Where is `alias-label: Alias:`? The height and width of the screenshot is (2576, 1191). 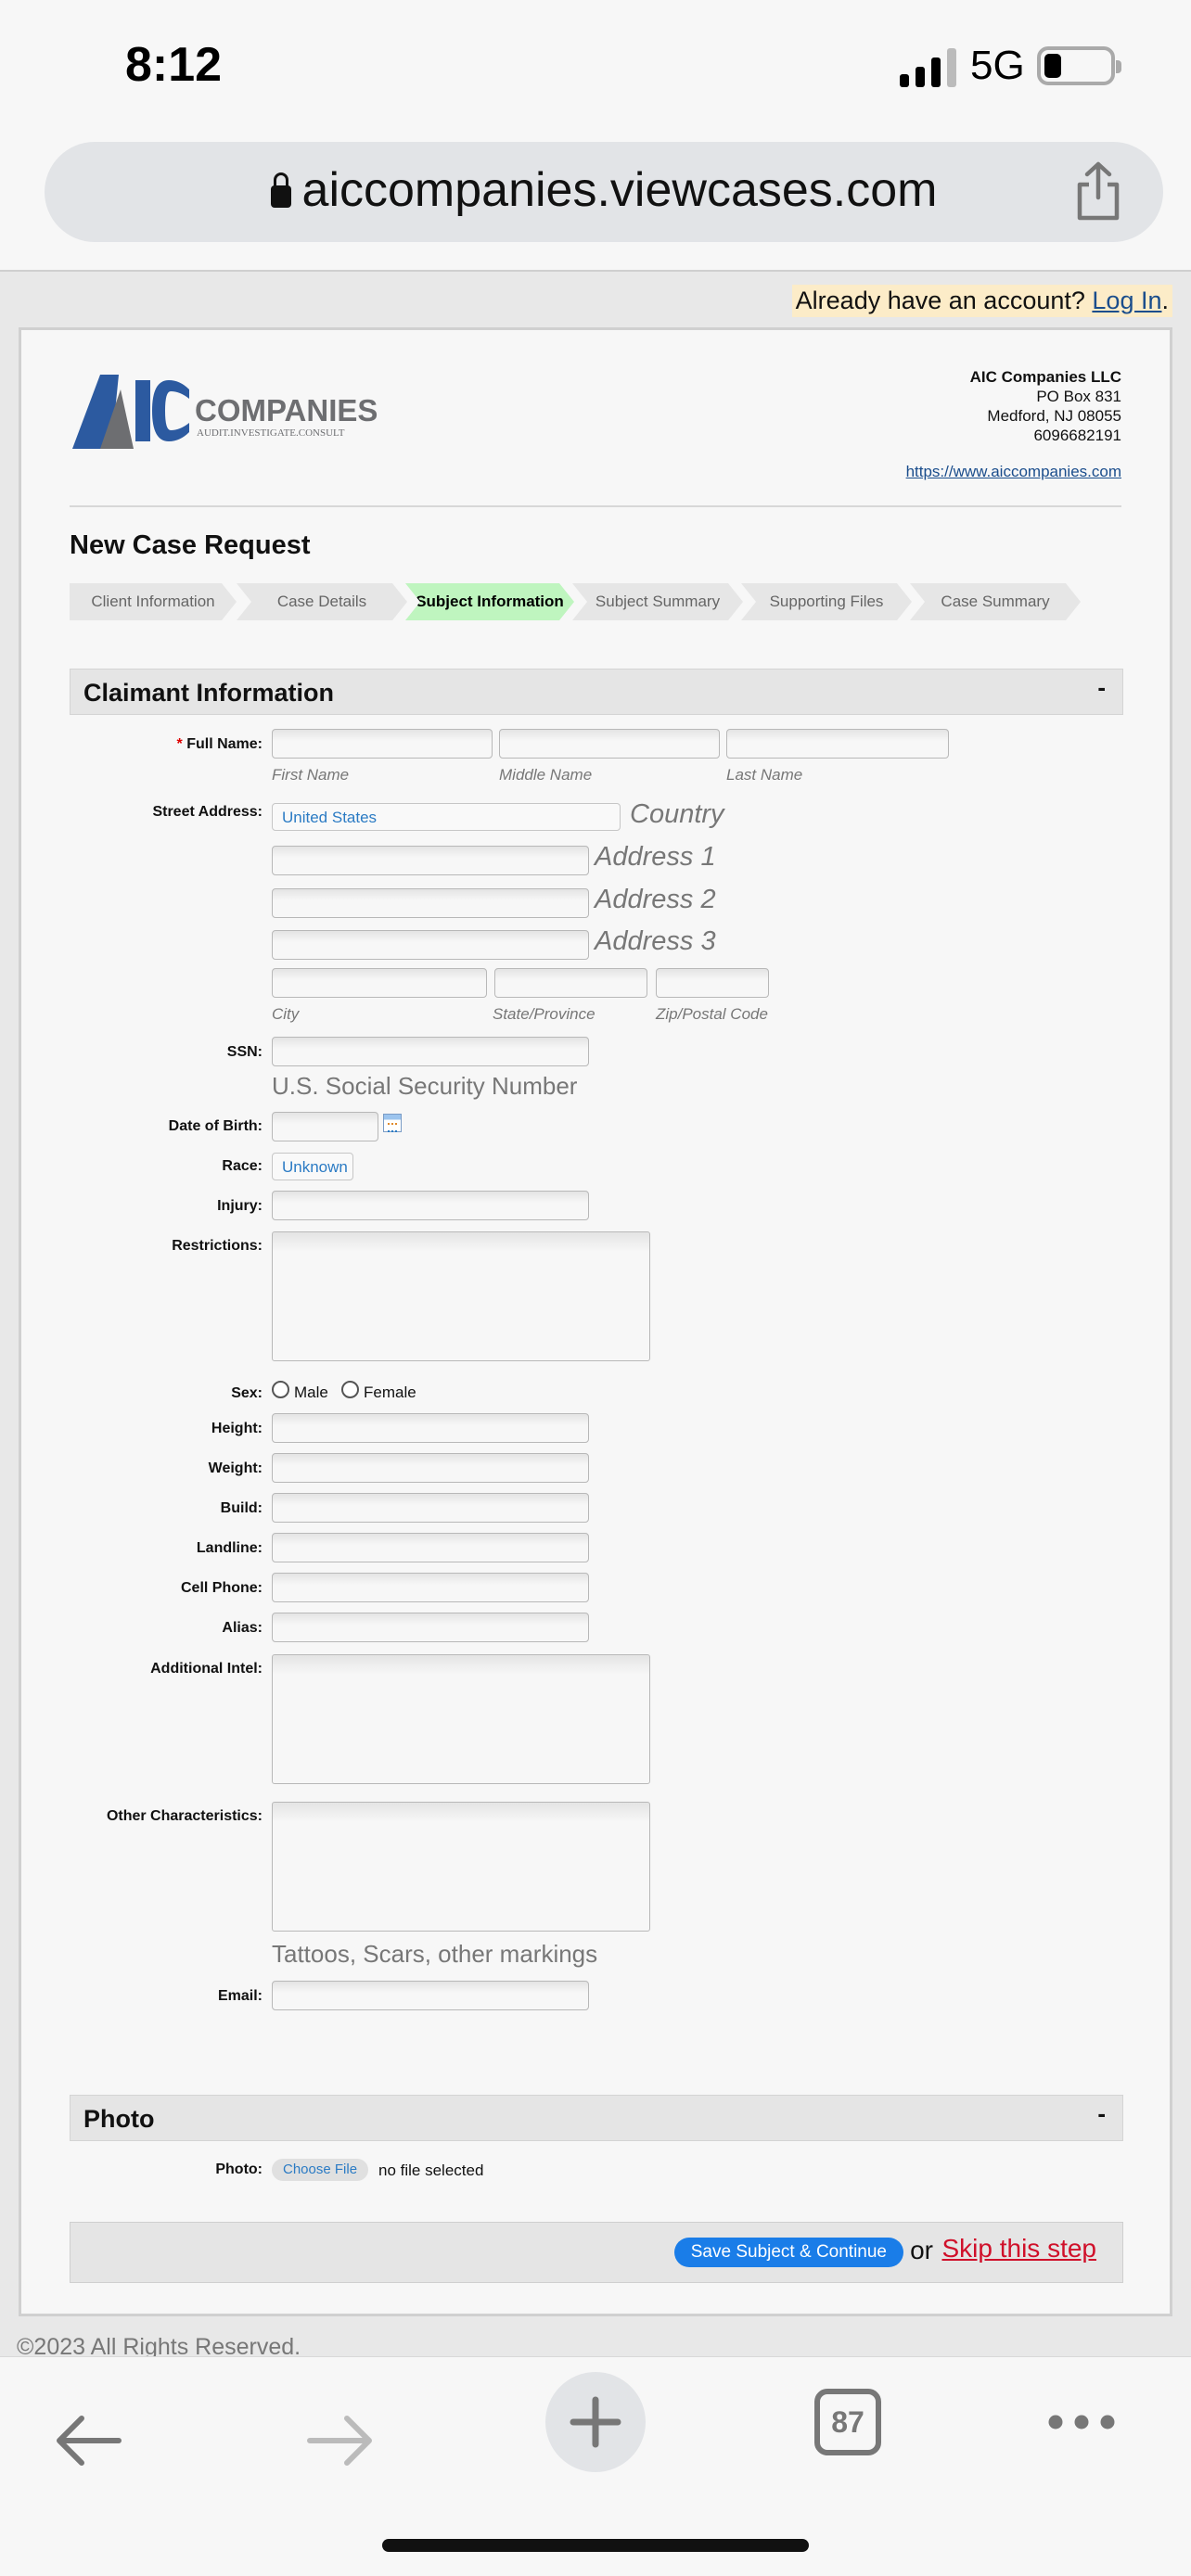
alias-label: Alias: is located at coordinates (242, 1628).